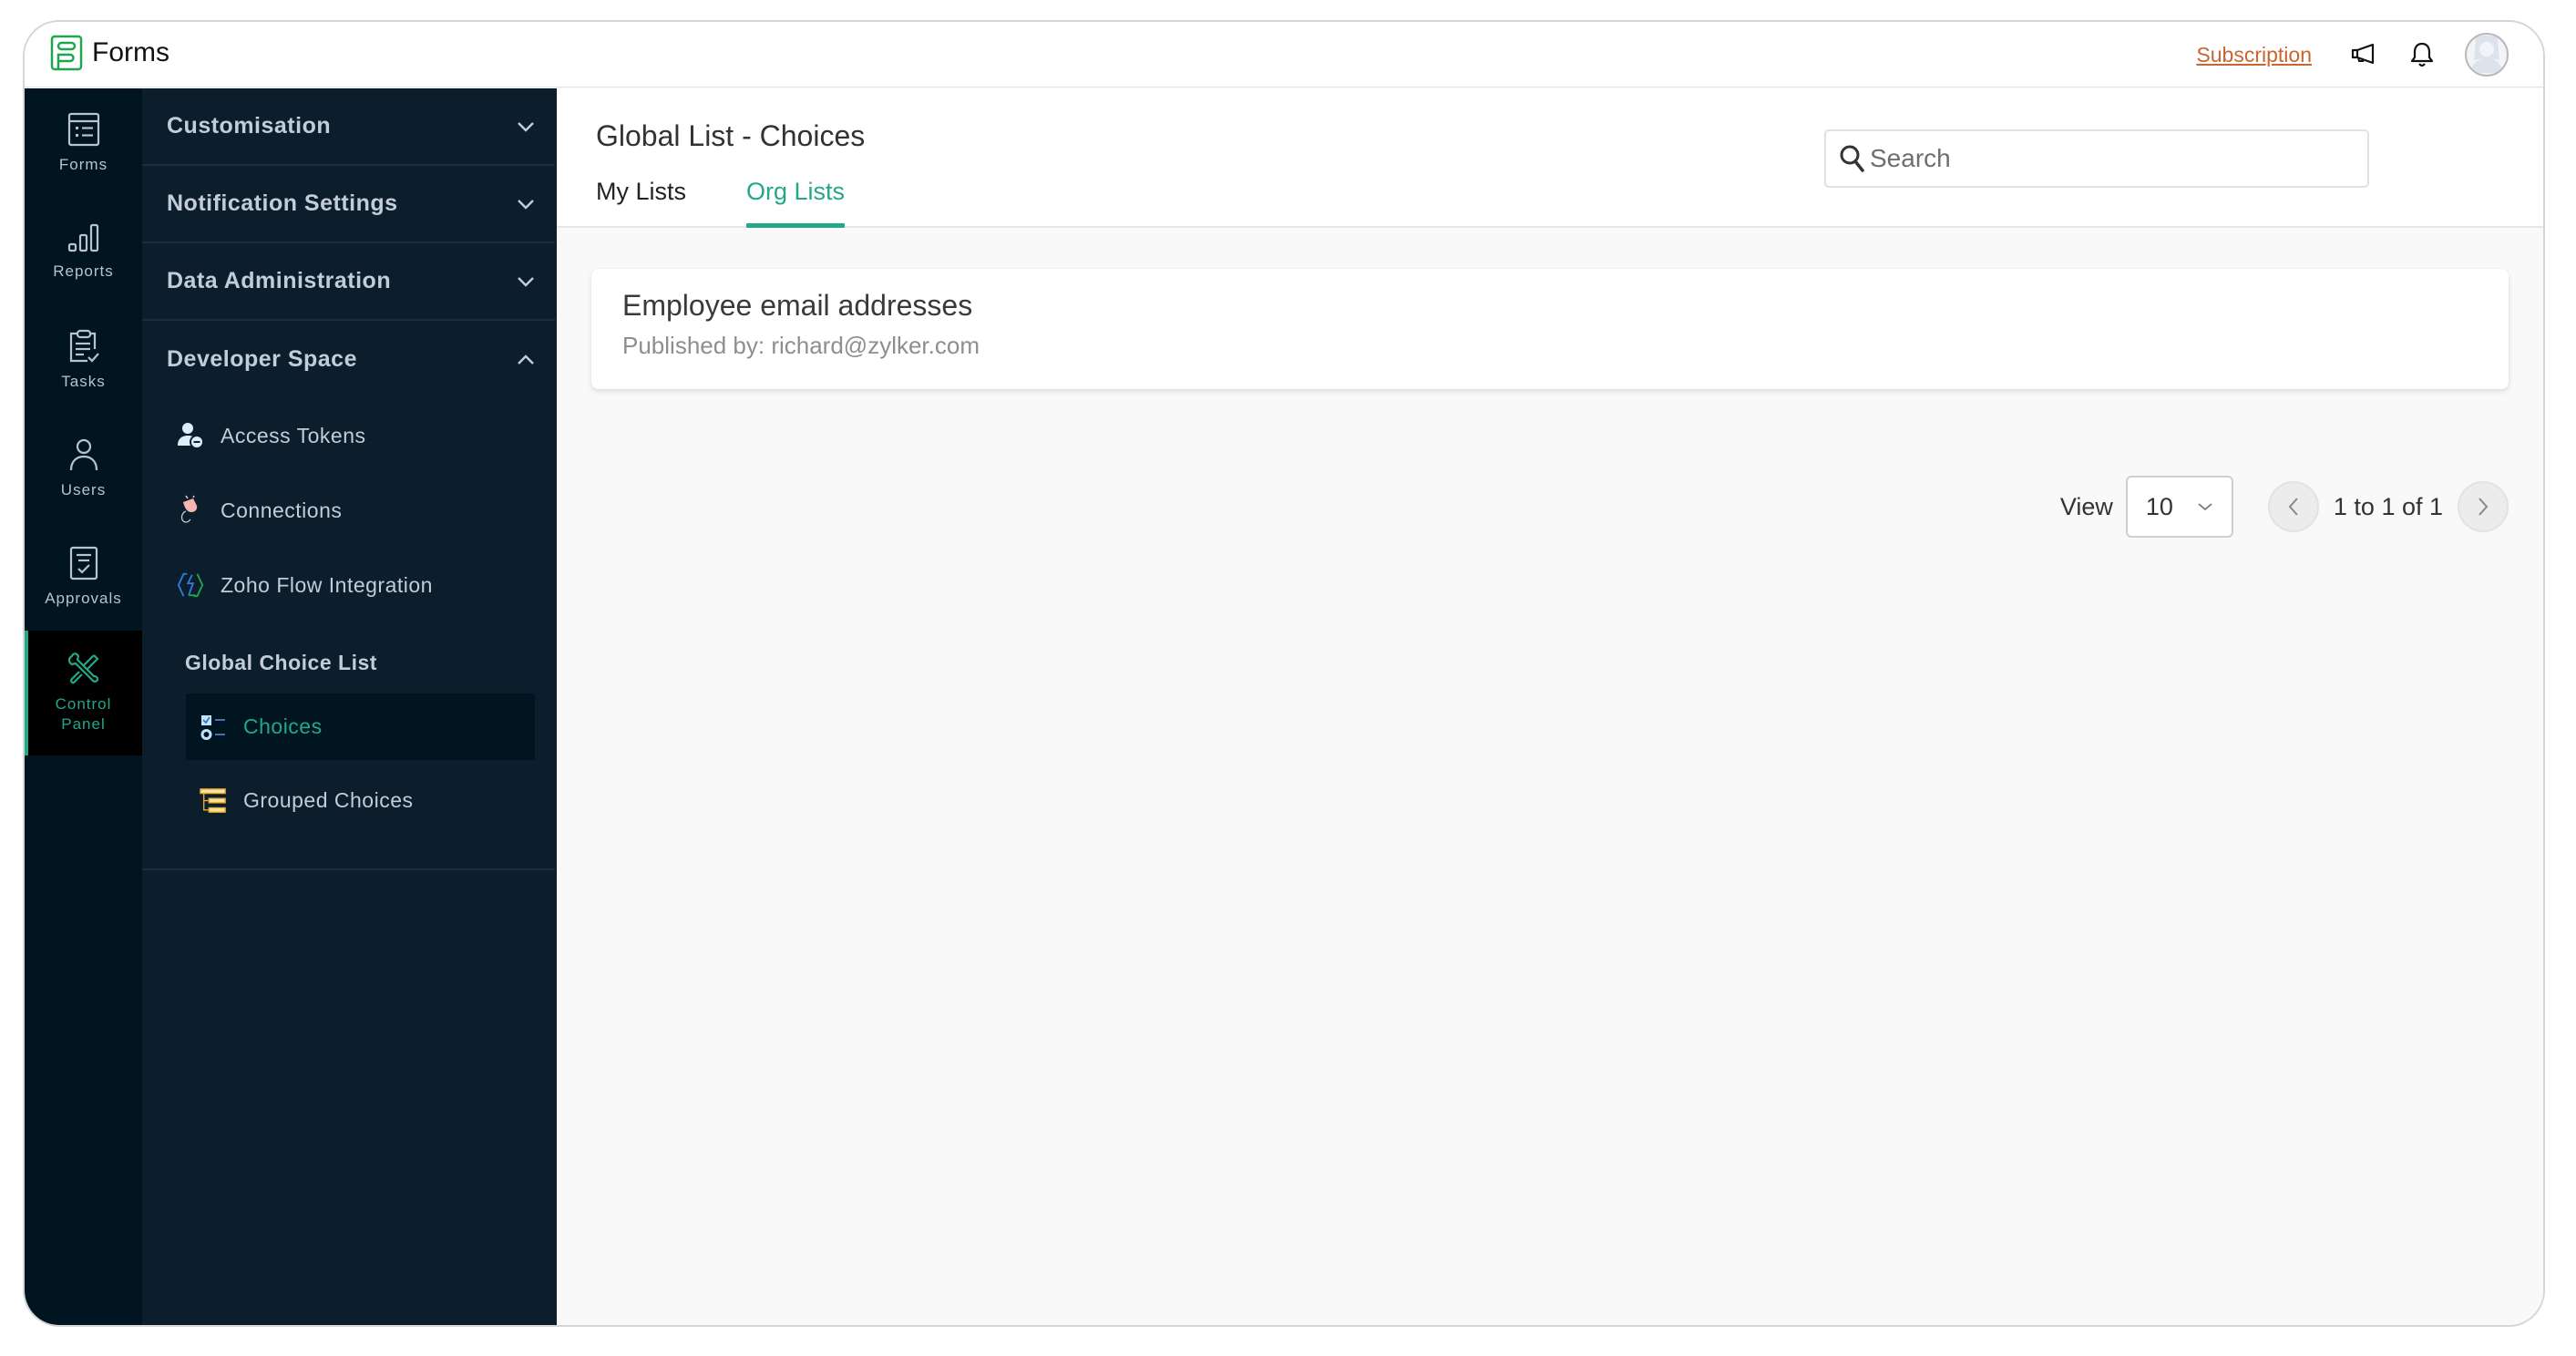 The width and height of the screenshot is (2576, 1356). I want to click on rail-item-forms: Forms, so click(83, 142).